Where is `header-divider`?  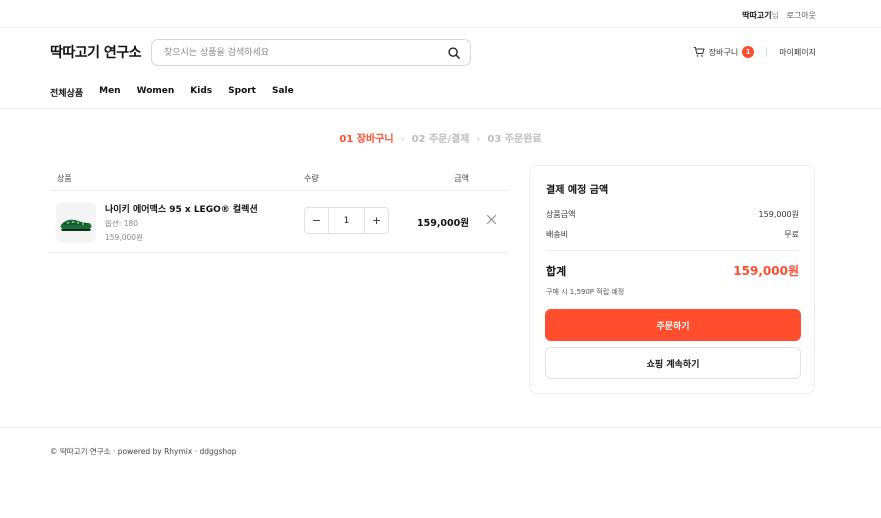
header-divider is located at coordinates (767, 52).